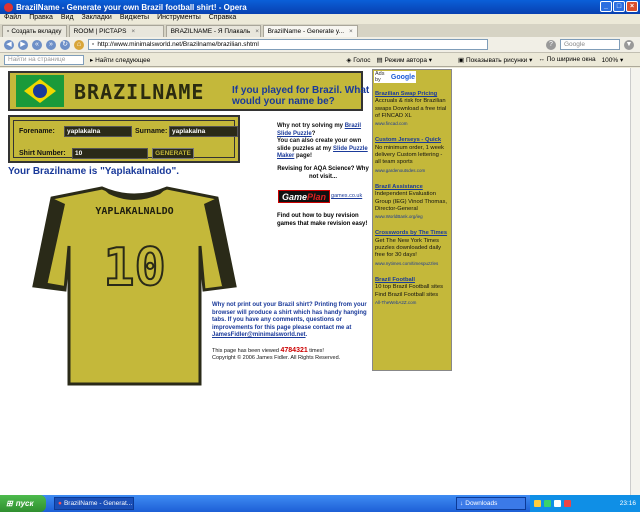  What do you see at coordinates (203, 131) in the screenshot?
I see `surname-input: yaplakalna` at bounding box center [203, 131].